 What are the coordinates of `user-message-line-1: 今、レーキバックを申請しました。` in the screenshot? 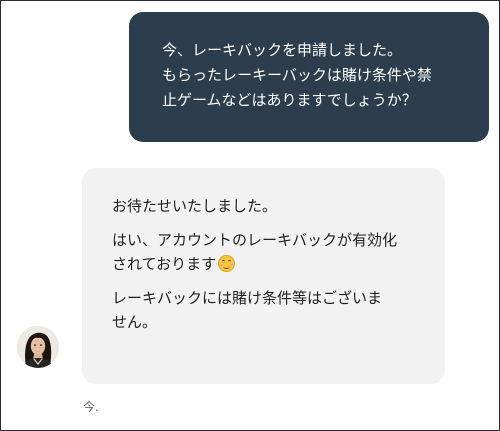 It's located at (282, 50).